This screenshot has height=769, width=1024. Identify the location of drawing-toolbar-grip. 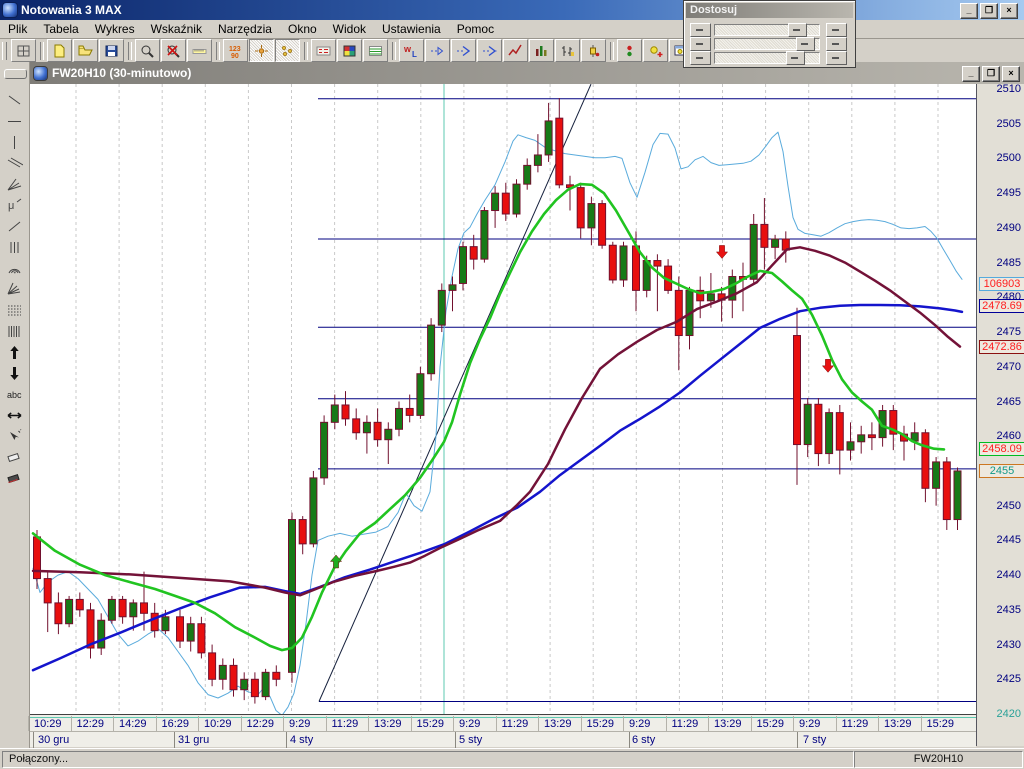
(15, 74).